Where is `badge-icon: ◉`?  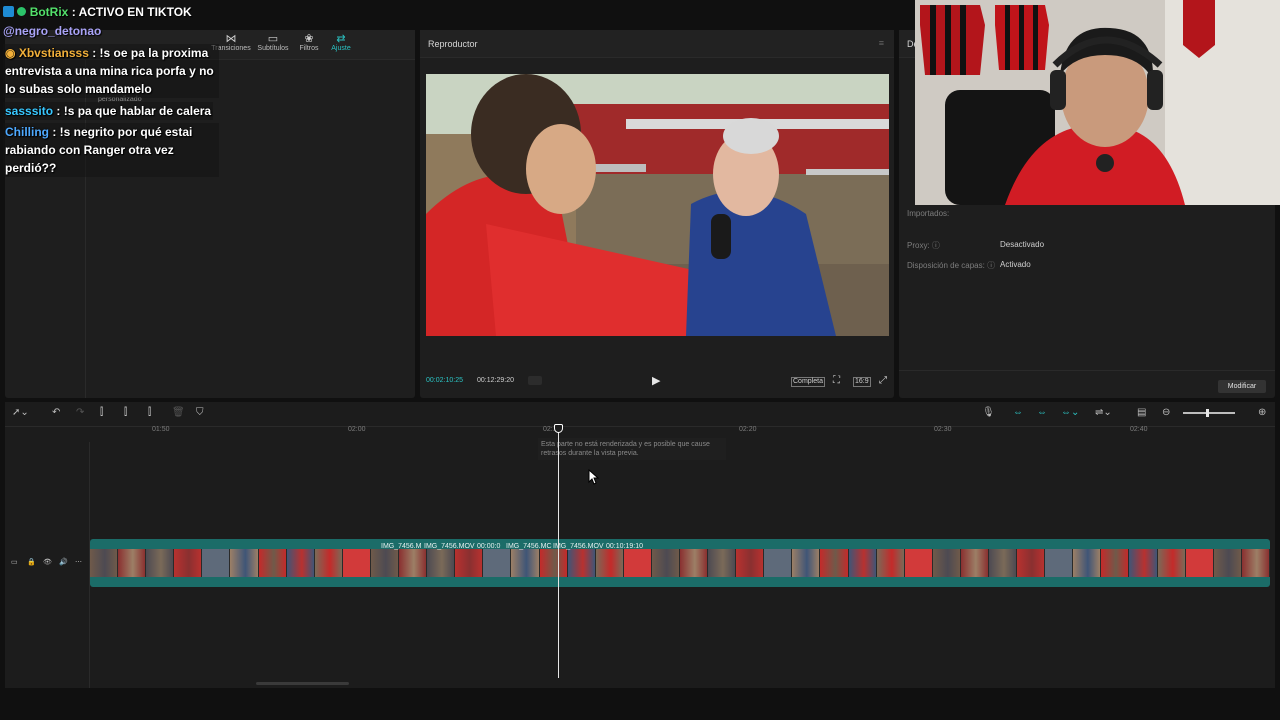
badge-icon: ◉ is located at coordinates (10, 53).